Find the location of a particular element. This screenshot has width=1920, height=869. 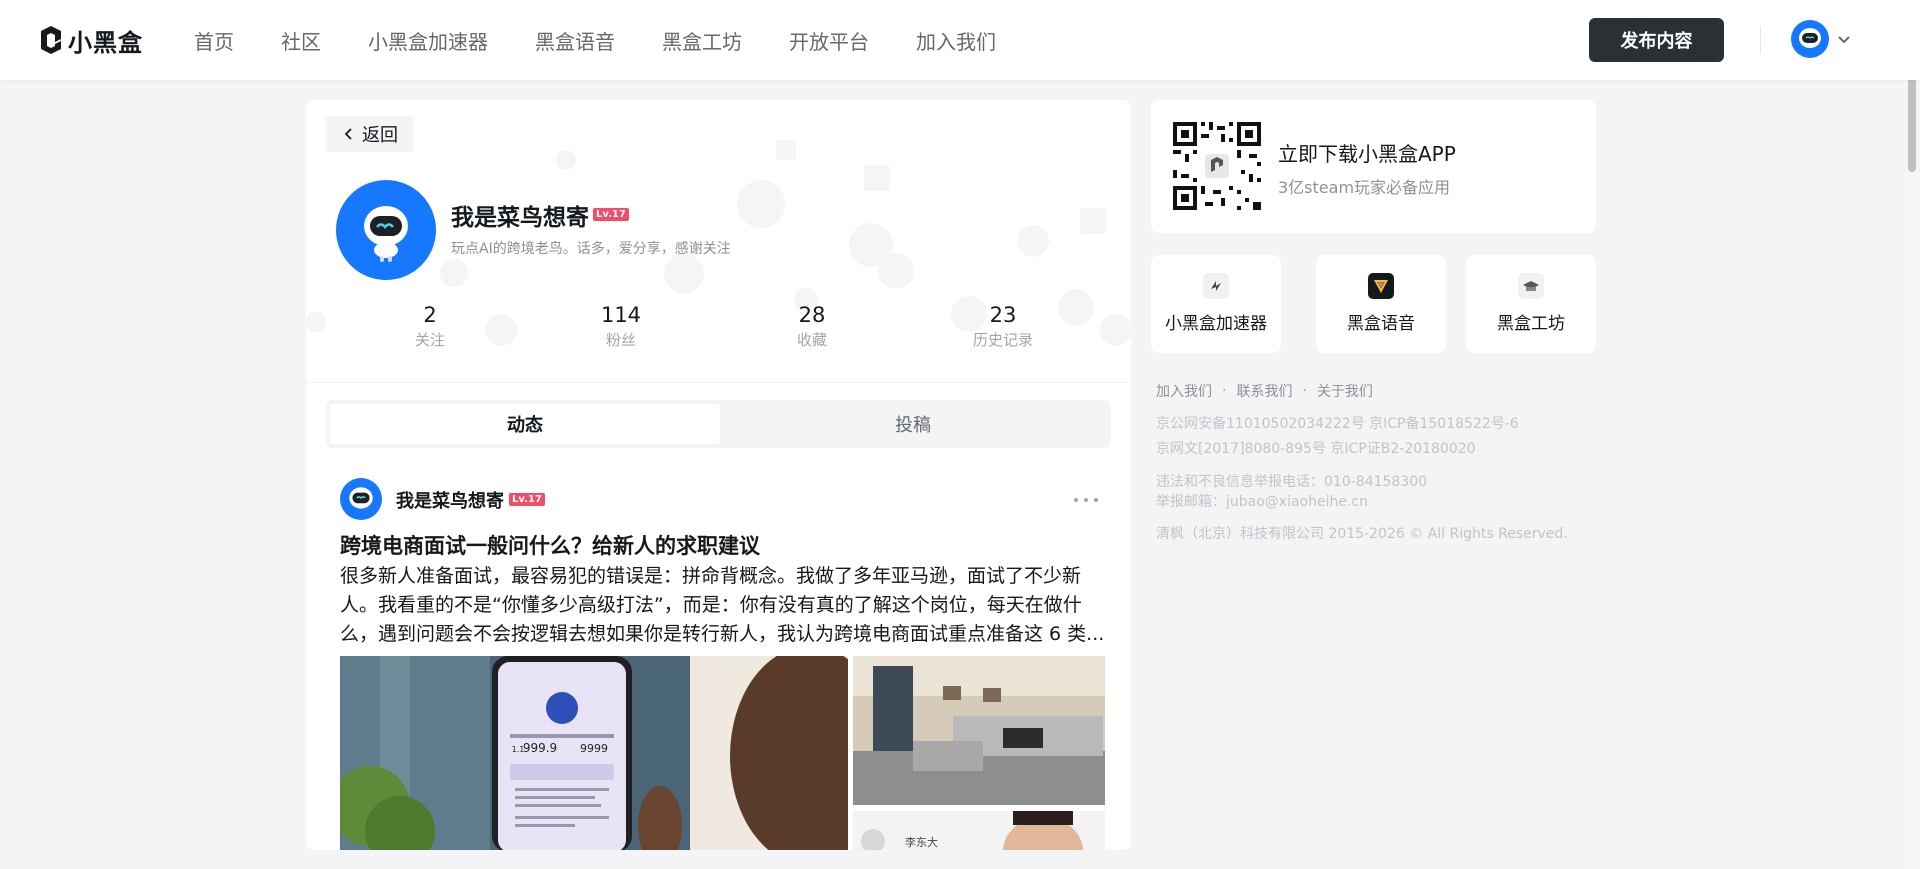

person-photo-image: 李东大 is located at coordinates (979, 830).